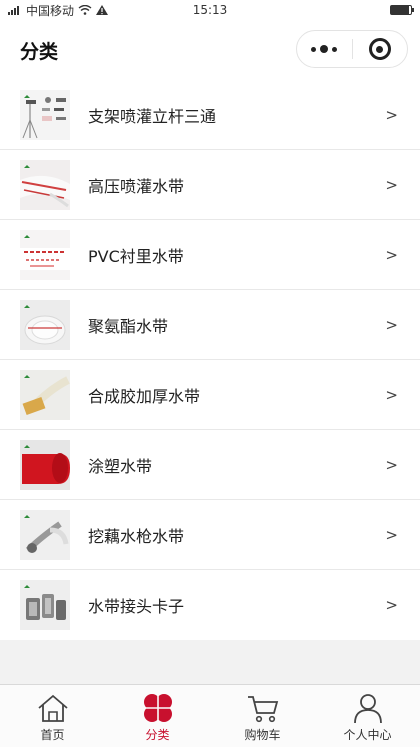 The height and width of the screenshot is (747, 420). I want to click on user-icon, so click(368, 708).